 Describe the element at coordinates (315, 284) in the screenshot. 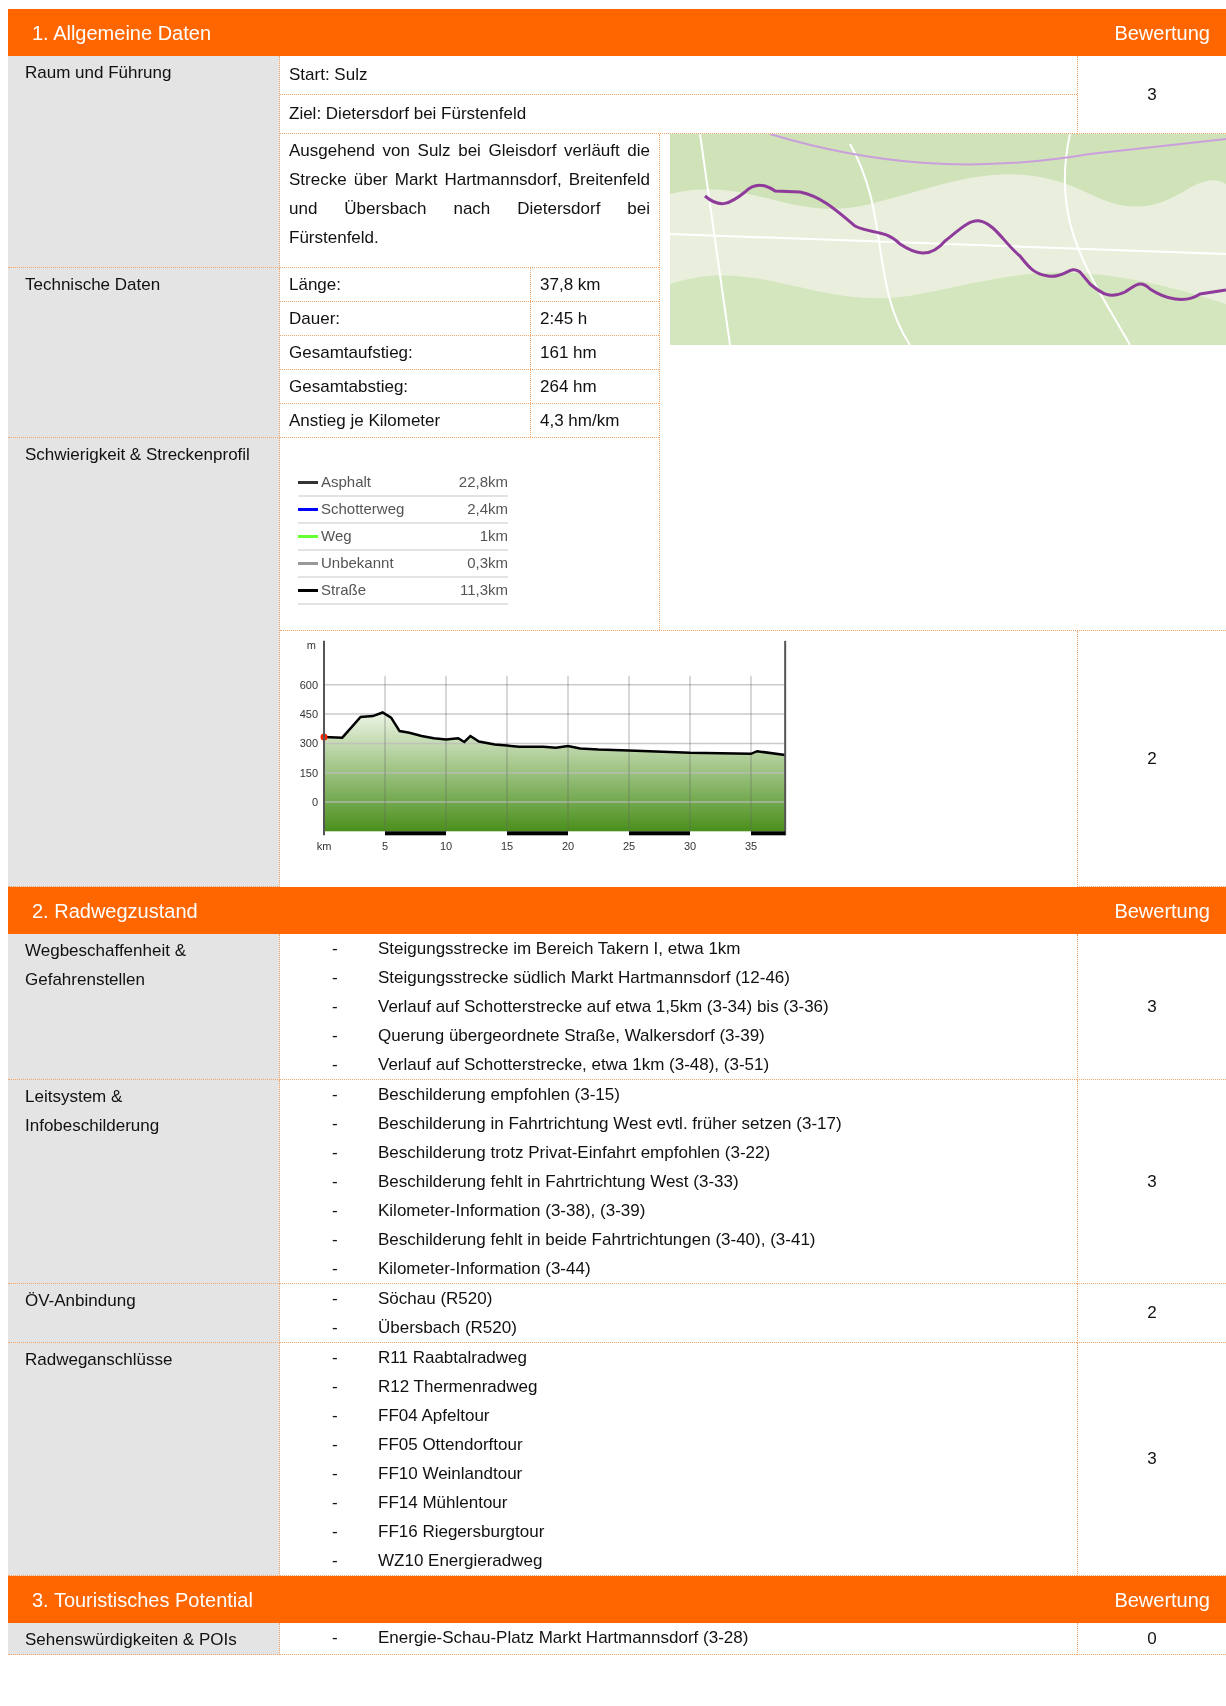

I see `data-name-text: Länge:` at that location.